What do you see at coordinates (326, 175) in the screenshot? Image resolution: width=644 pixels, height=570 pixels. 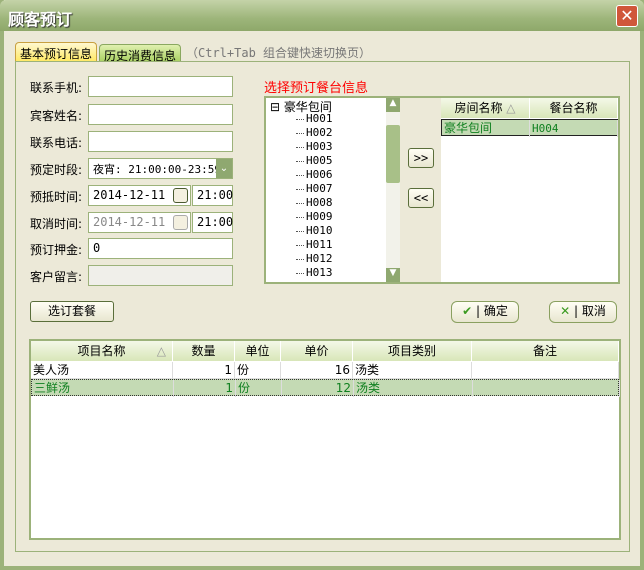 I see `tree-item: H006` at bounding box center [326, 175].